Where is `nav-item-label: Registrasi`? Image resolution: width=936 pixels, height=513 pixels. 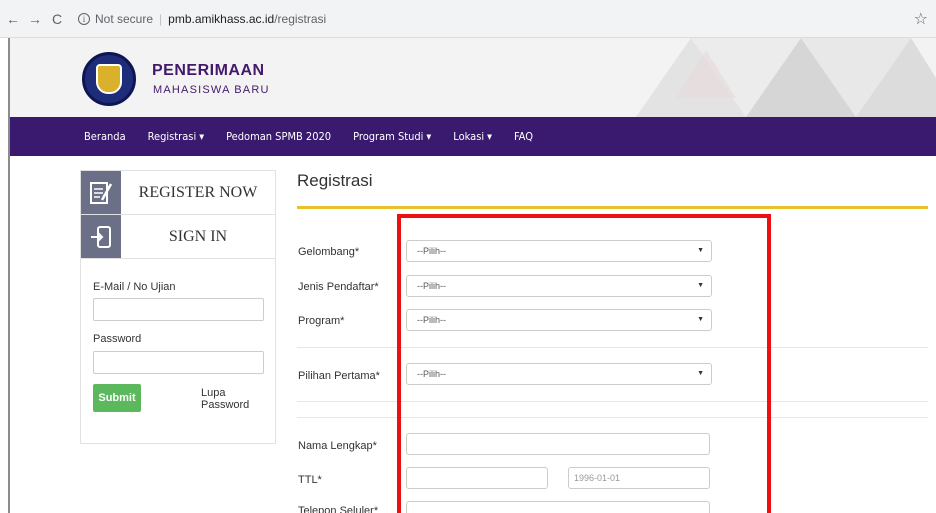 nav-item-label: Registrasi is located at coordinates (172, 136).